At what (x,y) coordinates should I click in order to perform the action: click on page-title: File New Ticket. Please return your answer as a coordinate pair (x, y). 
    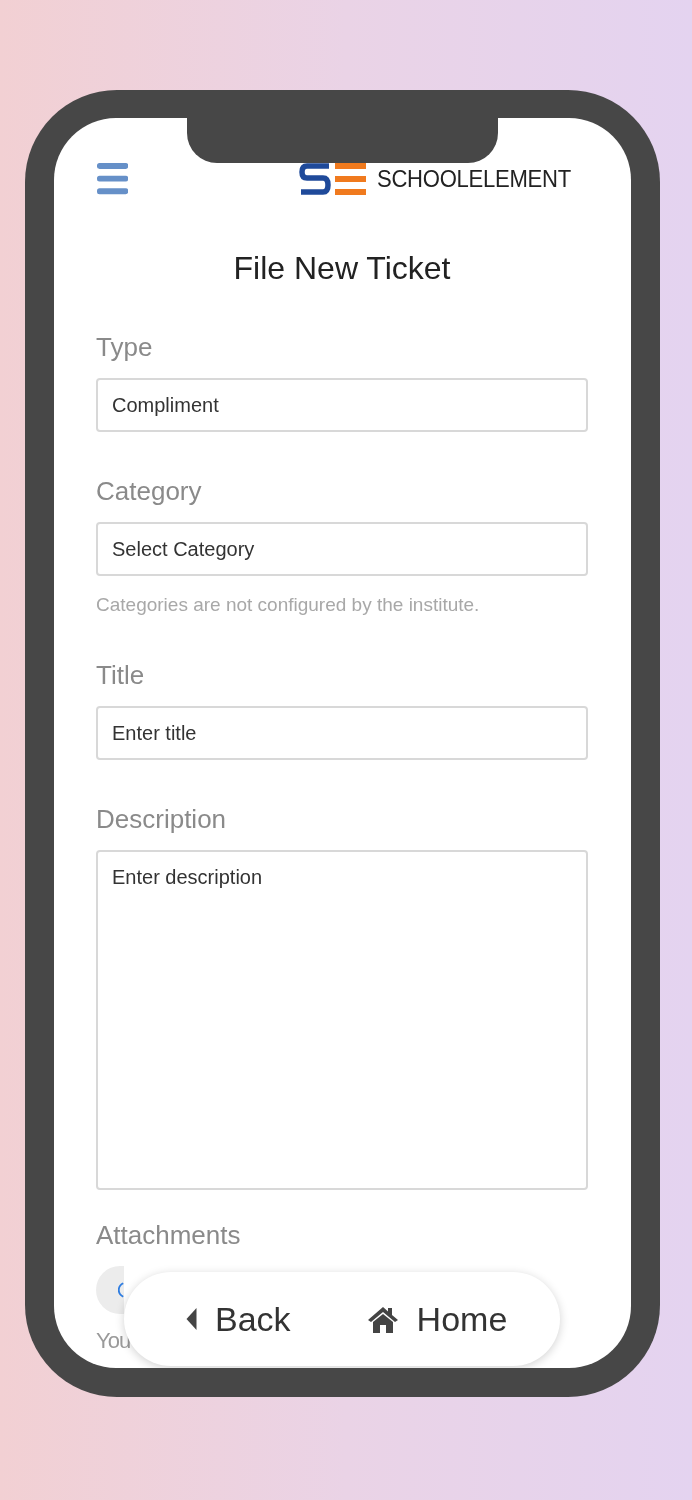
    Looking at the image, I should click on (342, 268).